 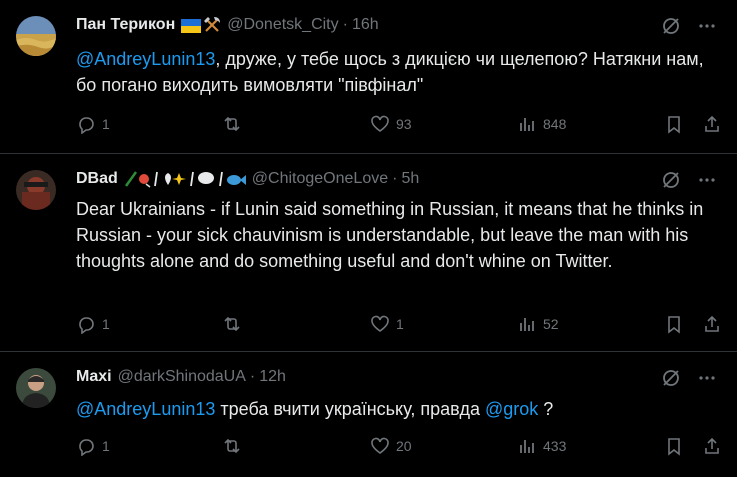 I want to click on timestamp: 12h, so click(x=272, y=377).